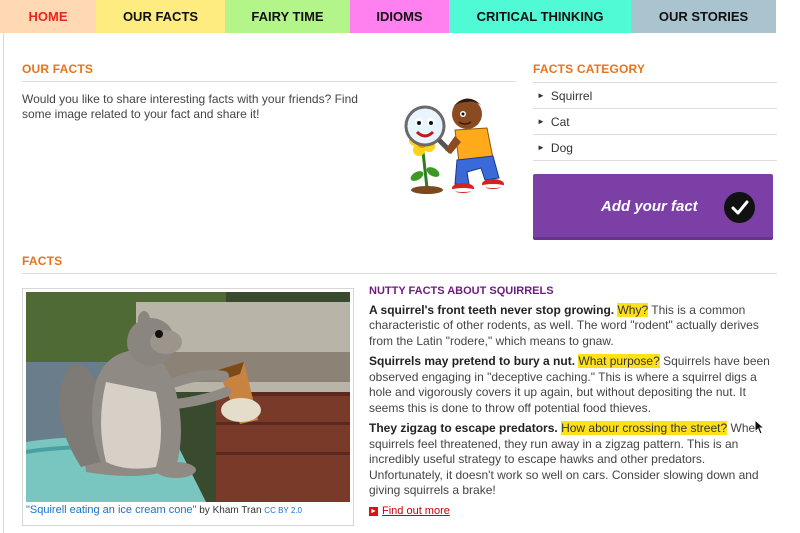  I want to click on category-list: ► Squirrel ► Cat ► Dog, so click(655, 121).